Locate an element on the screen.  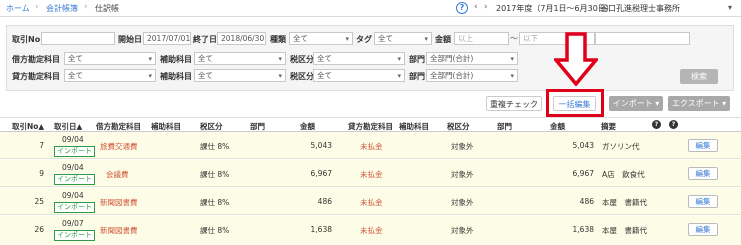
col-dept: 部門 is located at coordinates (257, 126).